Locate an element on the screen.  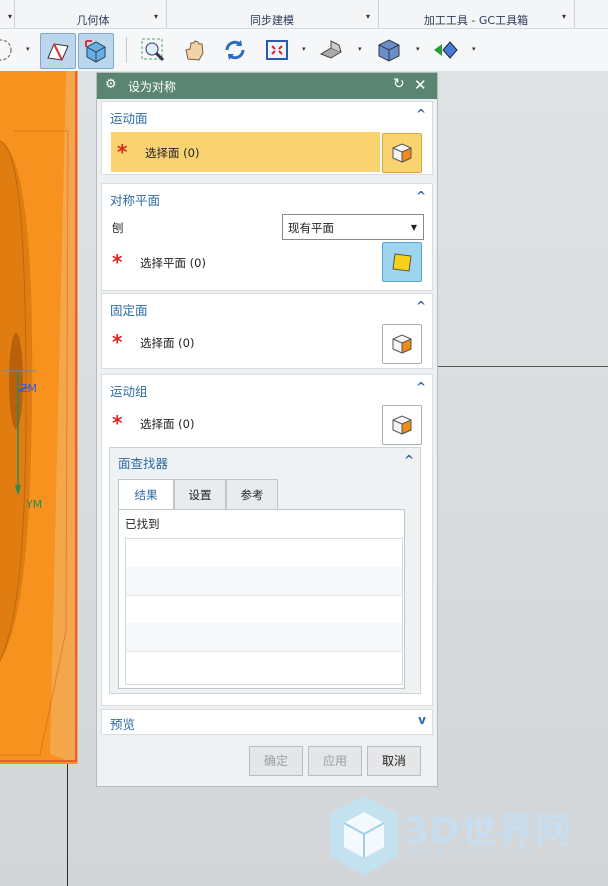
section-preview: 预览 v is located at coordinates (267, 722).